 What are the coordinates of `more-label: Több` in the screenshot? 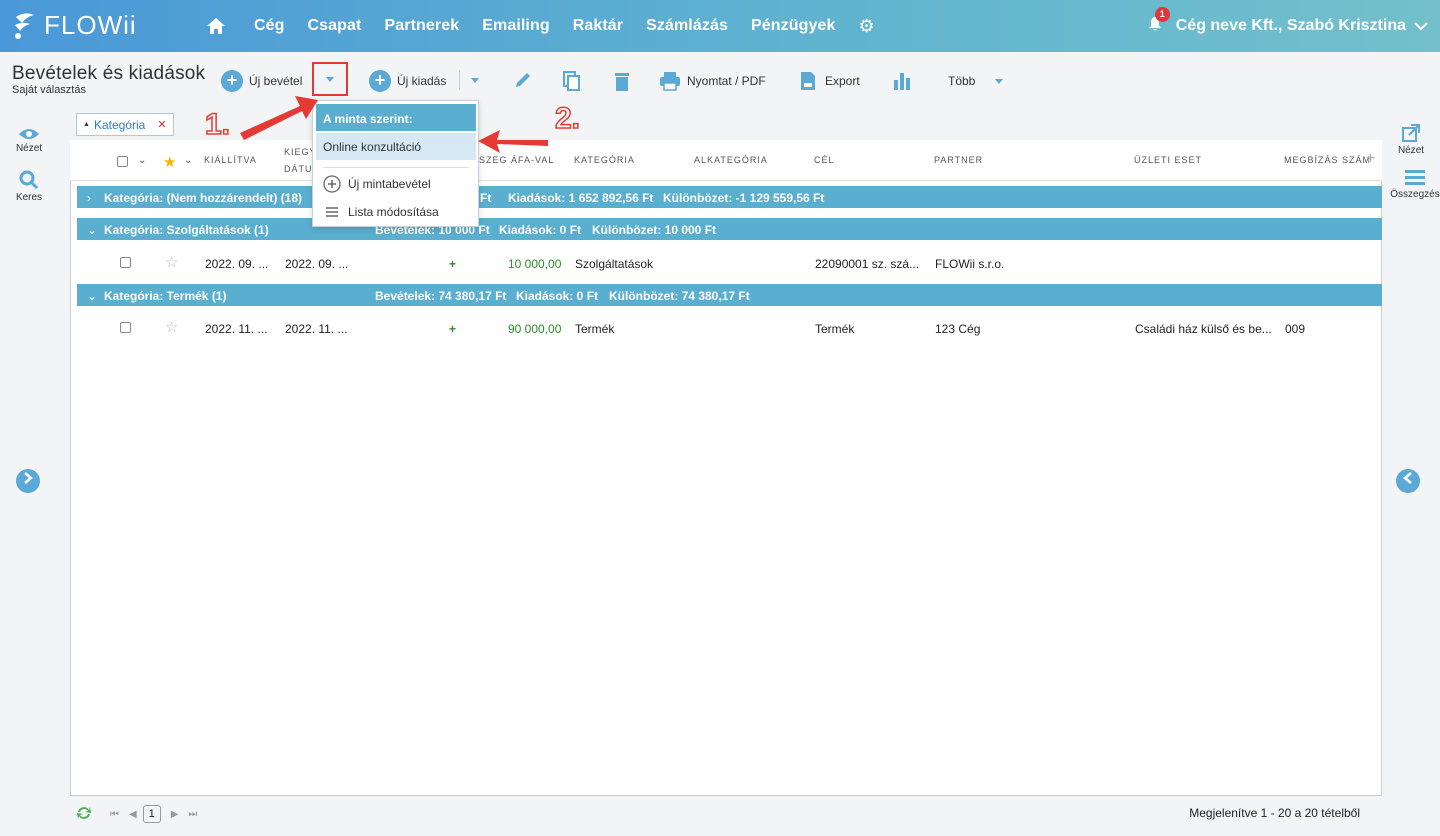 It's located at (962, 81).